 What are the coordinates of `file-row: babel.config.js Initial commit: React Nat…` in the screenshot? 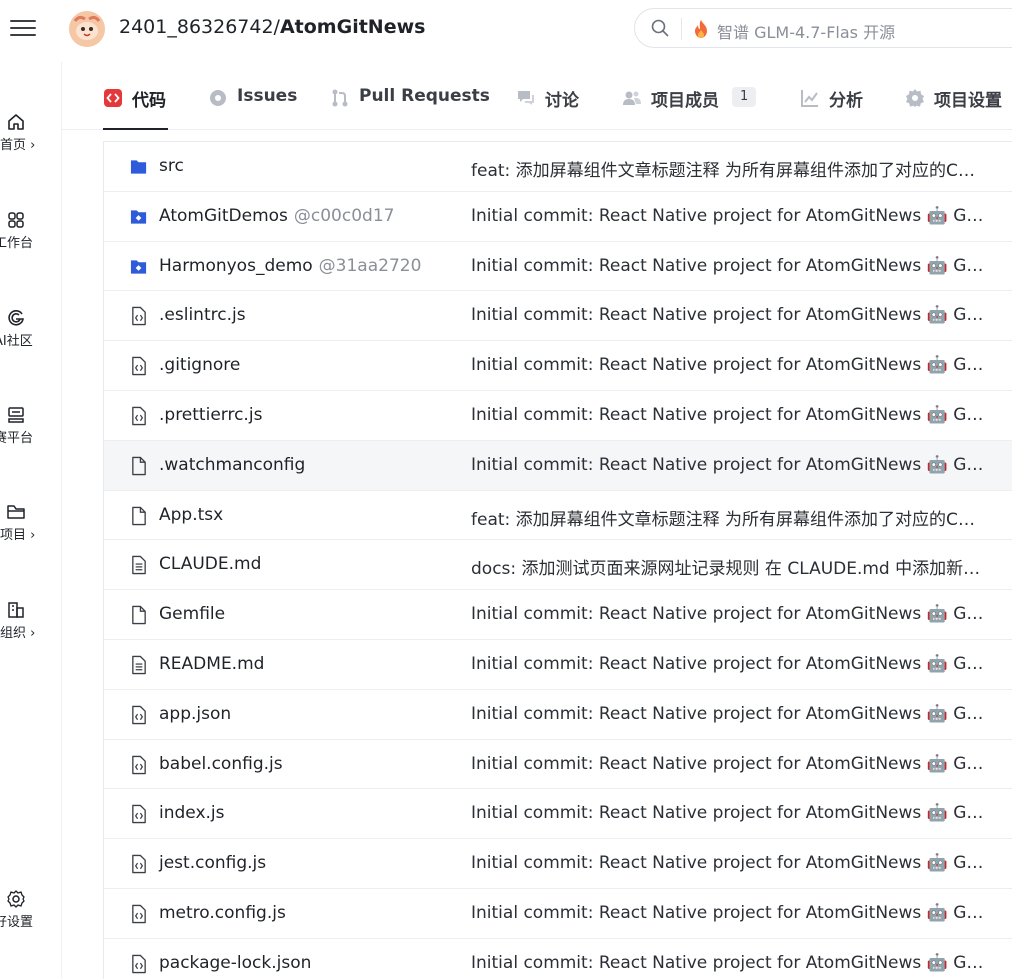 It's located at (558, 765).